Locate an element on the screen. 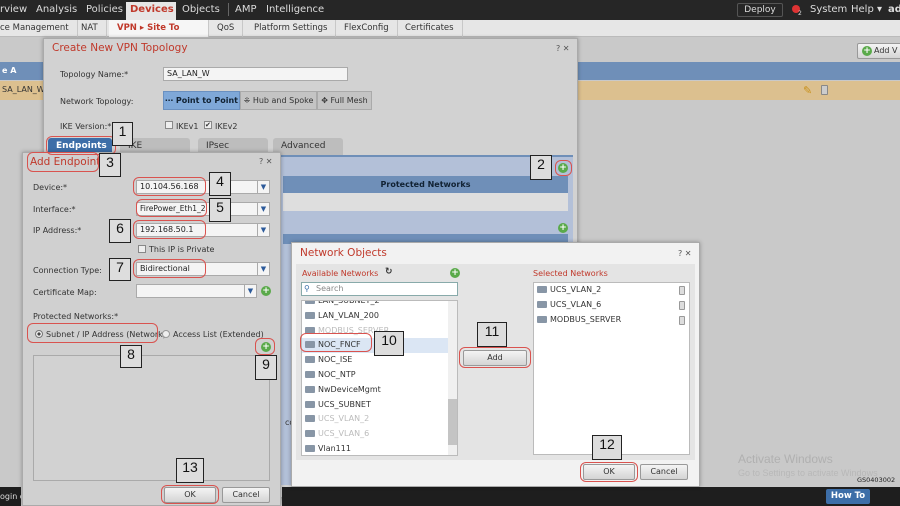 Image resolution: width=900 pixels, height=506 pixels. subnav-qos: QoS is located at coordinates (226, 28).